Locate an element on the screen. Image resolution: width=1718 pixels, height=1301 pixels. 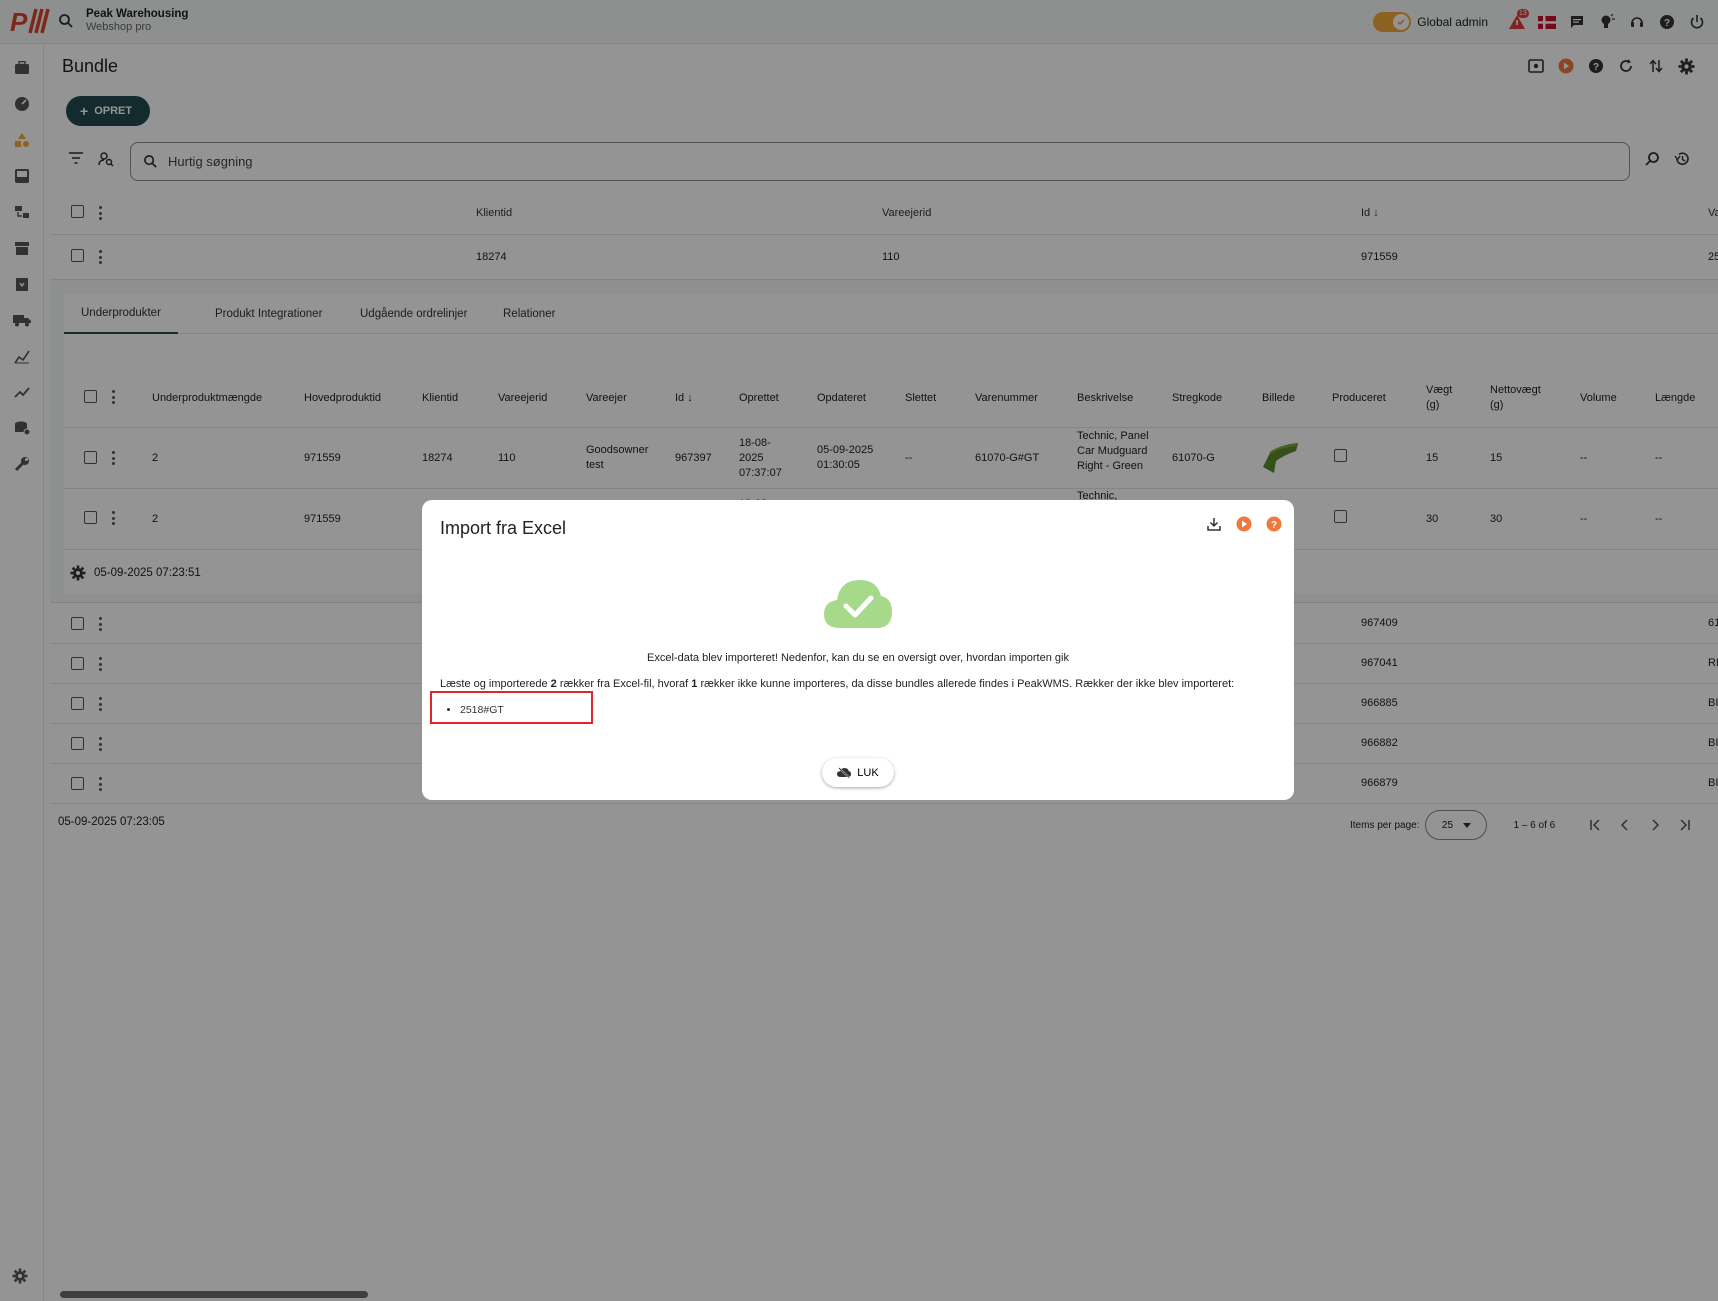
play-icon is located at coordinates (1244, 524).